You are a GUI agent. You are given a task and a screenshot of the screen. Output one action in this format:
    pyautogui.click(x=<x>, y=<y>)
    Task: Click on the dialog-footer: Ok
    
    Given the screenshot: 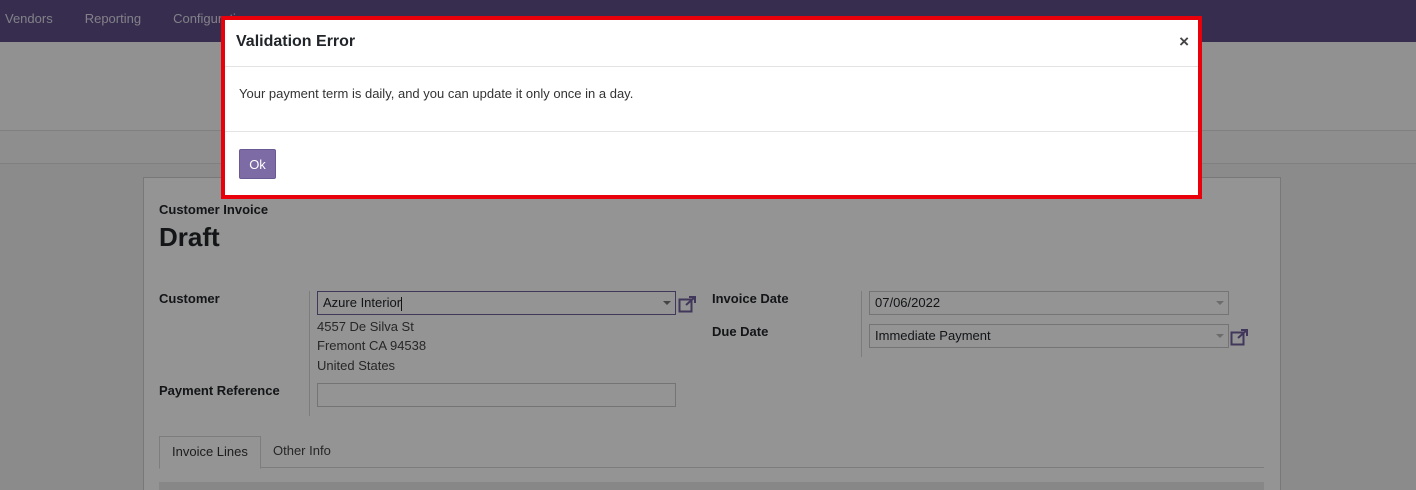 What is the action you would take?
    pyautogui.click(x=711, y=163)
    